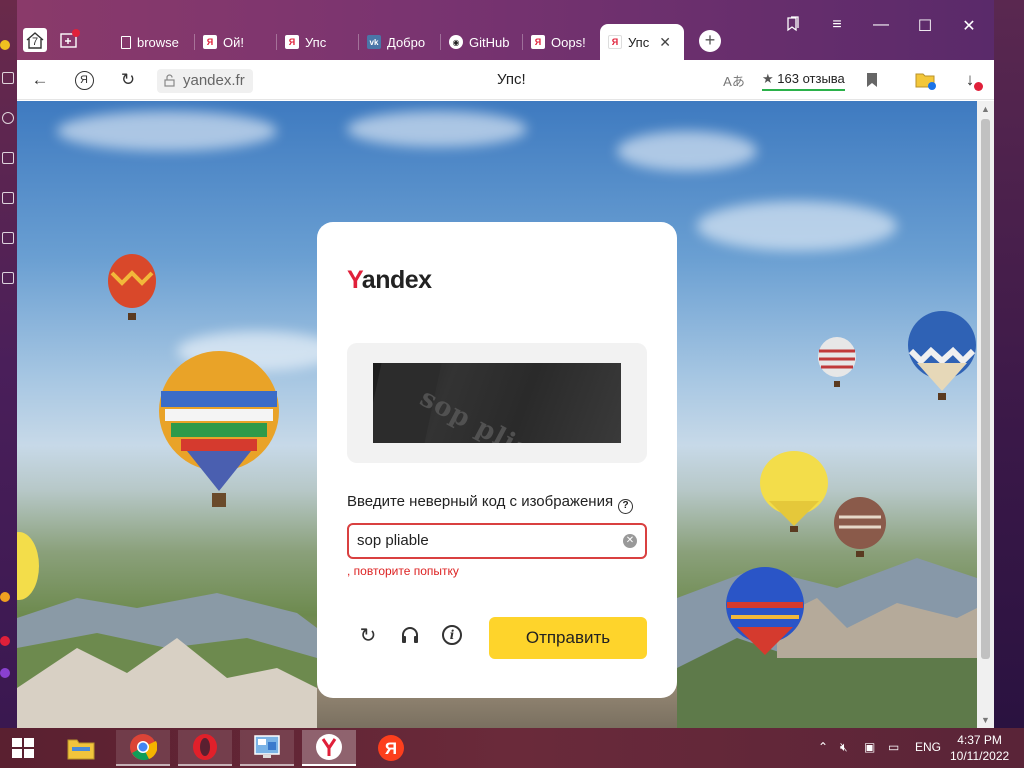 The width and height of the screenshot is (1024, 768). Describe the element at coordinates (167, 131) in the screenshot. I see `cloud` at that location.